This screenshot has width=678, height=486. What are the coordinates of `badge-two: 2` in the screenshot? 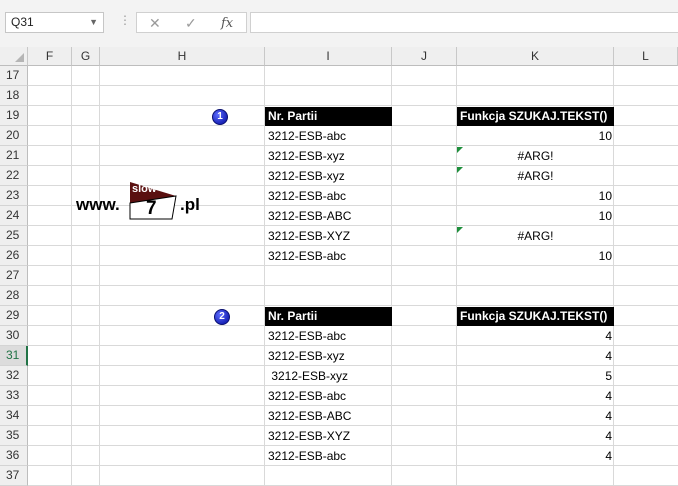 It's located at (222, 317).